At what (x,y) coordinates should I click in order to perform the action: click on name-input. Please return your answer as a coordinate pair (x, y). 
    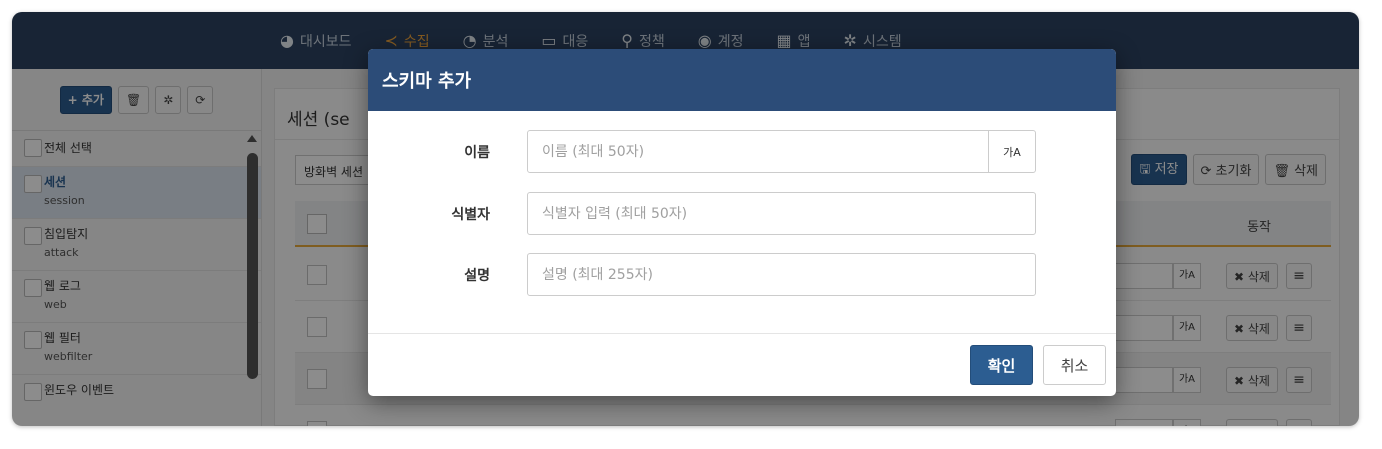
    Looking at the image, I should click on (758, 151).